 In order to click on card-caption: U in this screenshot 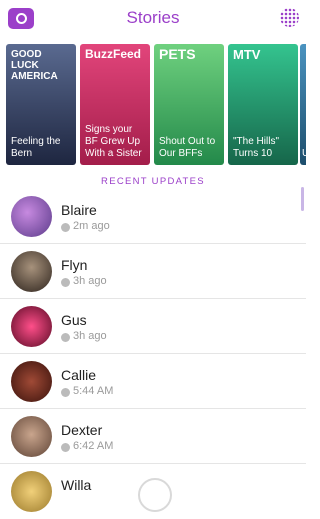, I will do `click(304, 153)`.